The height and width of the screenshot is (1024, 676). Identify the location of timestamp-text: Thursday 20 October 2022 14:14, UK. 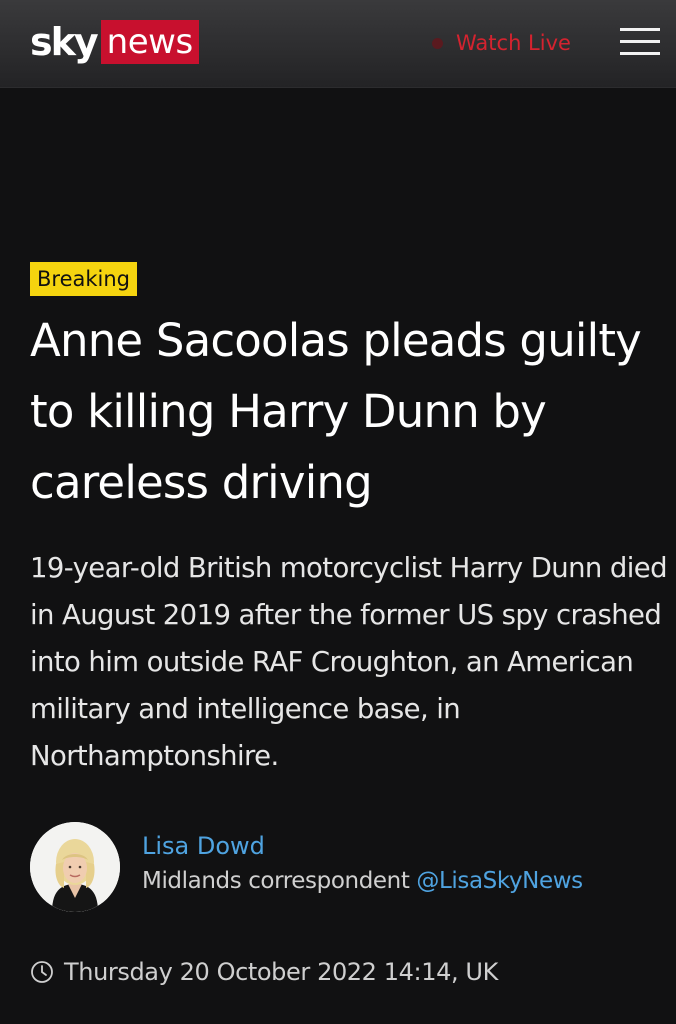
(281, 972).